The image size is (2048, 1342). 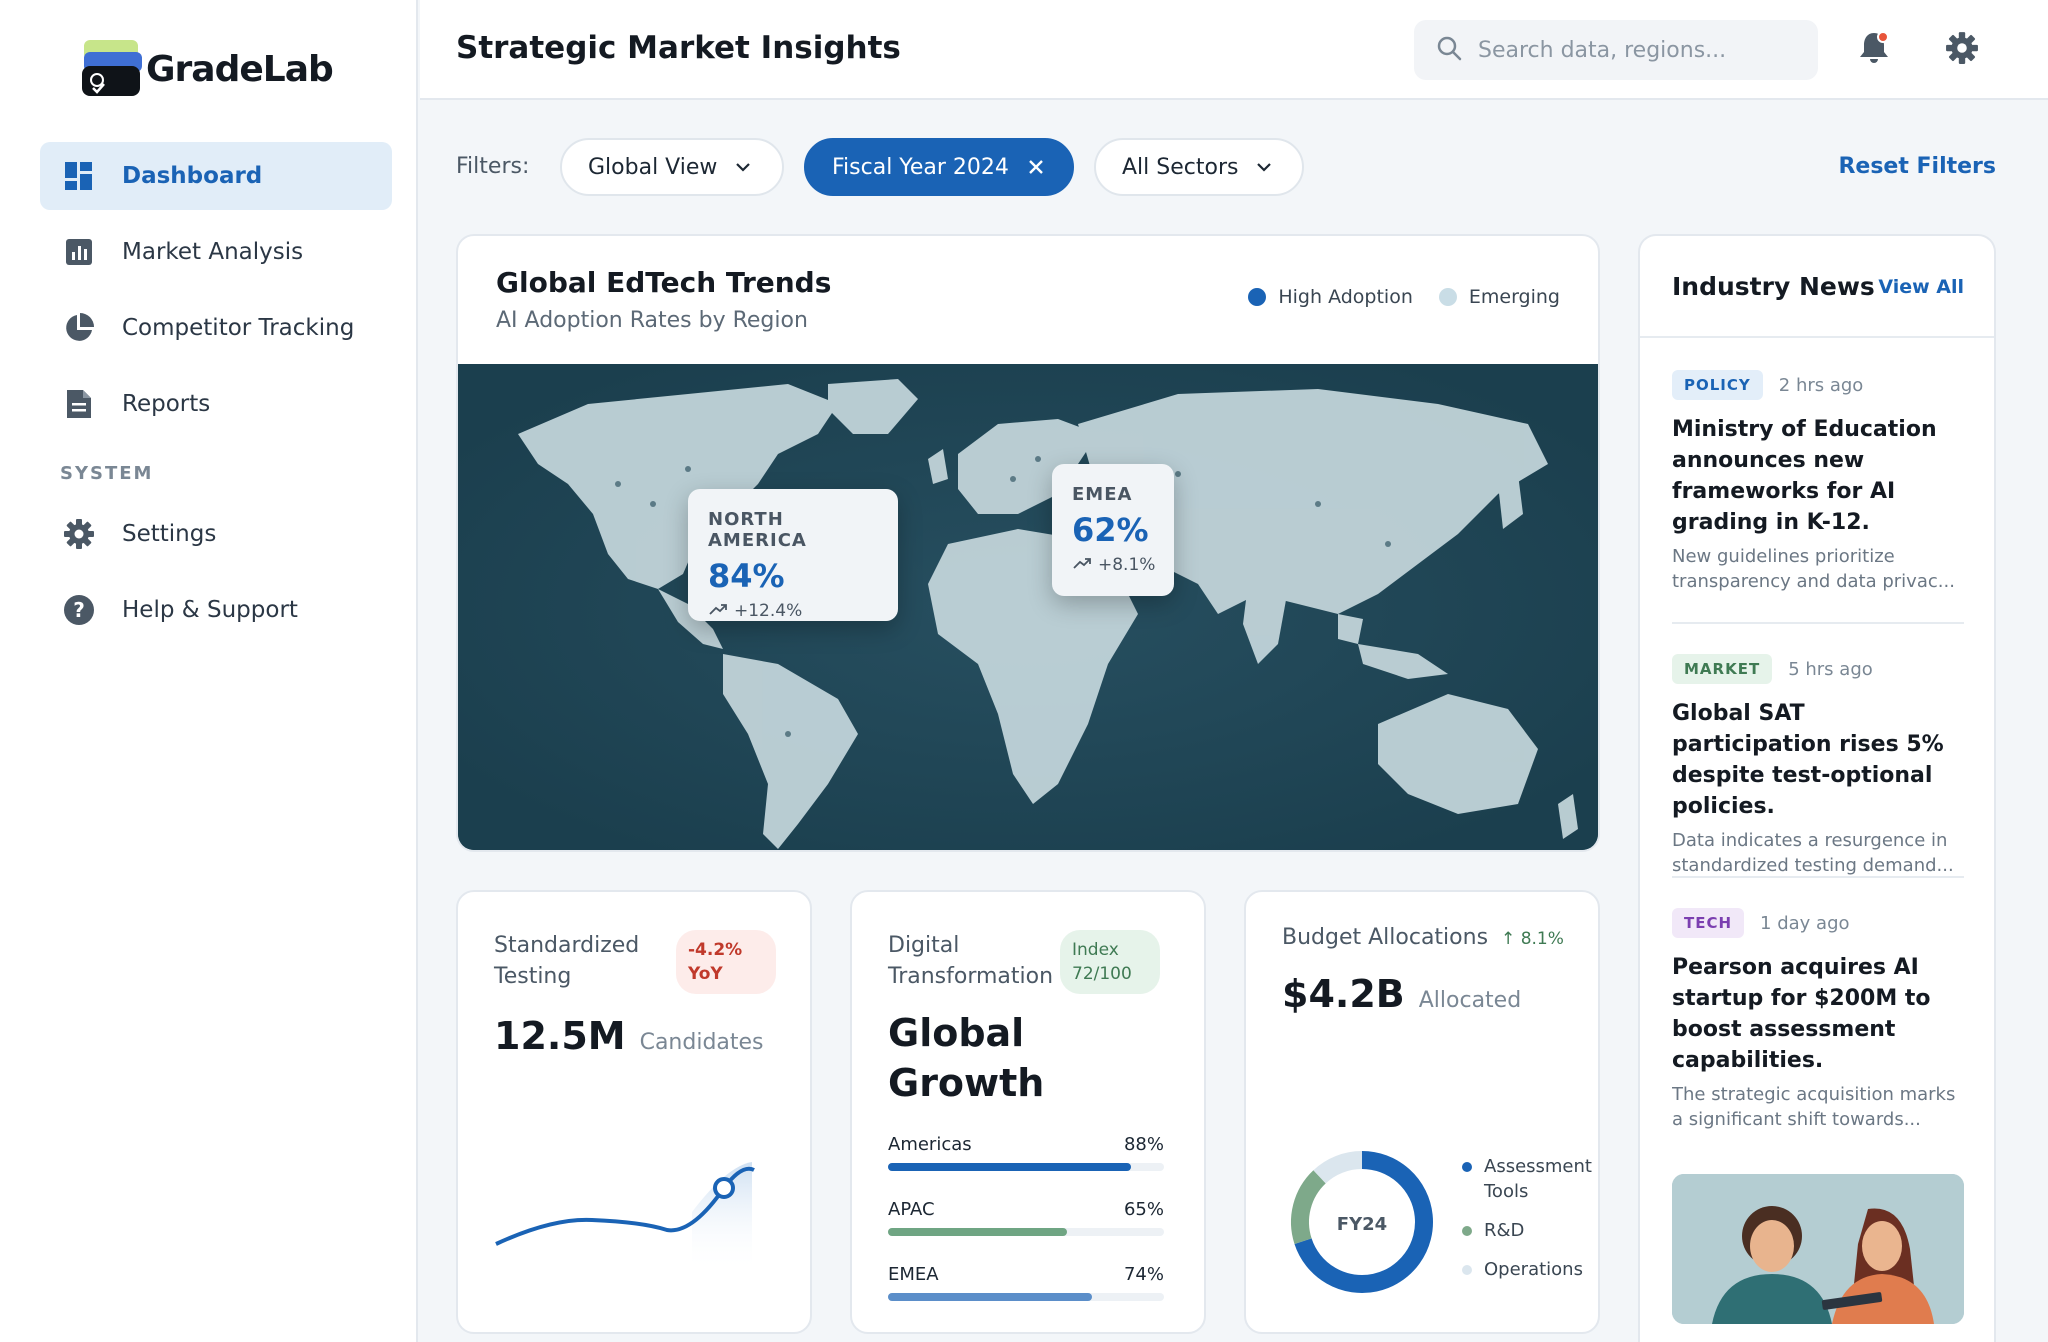 I want to click on filter-chip-all-sectors: All Sectors, so click(x=1199, y=167).